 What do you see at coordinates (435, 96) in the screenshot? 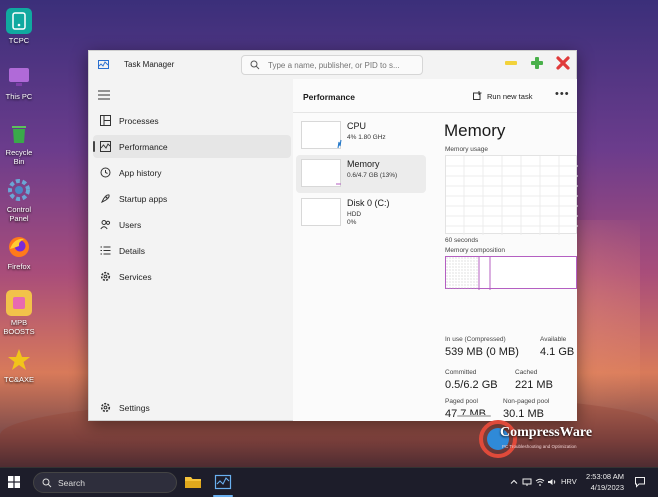
I see `panel-header: Performance Run new task •••` at bounding box center [435, 96].